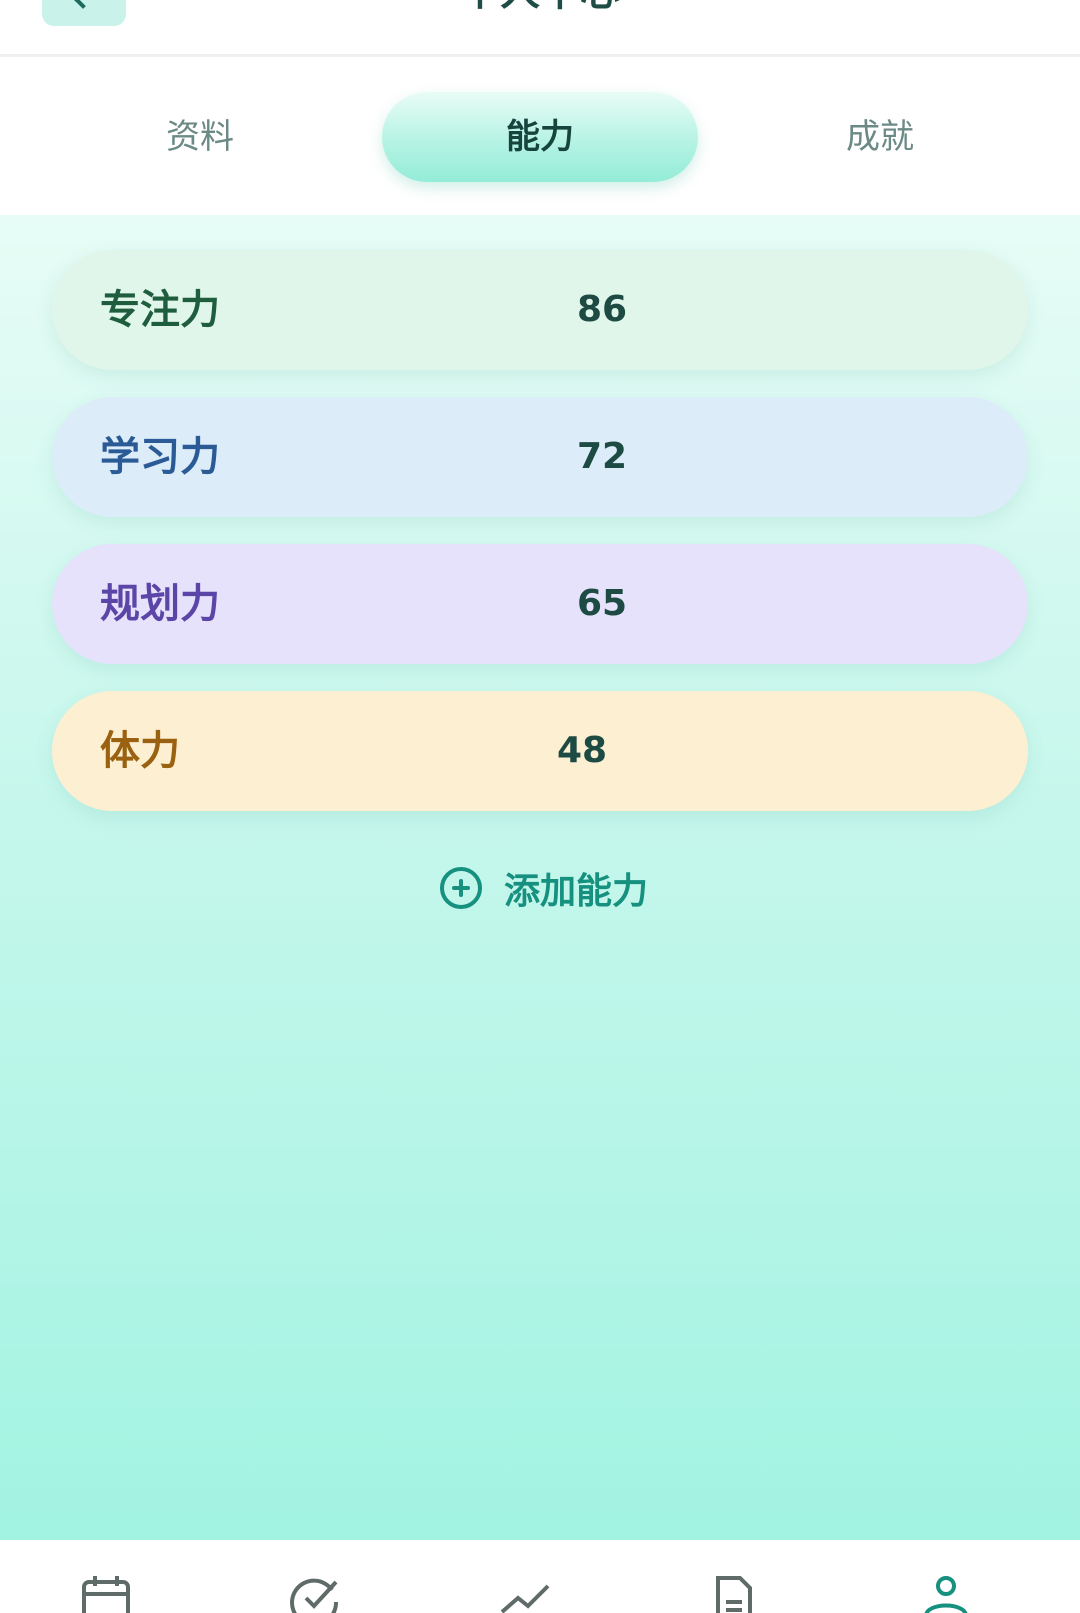  I want to click on tab-abilities: 能力, so click(540, 137).